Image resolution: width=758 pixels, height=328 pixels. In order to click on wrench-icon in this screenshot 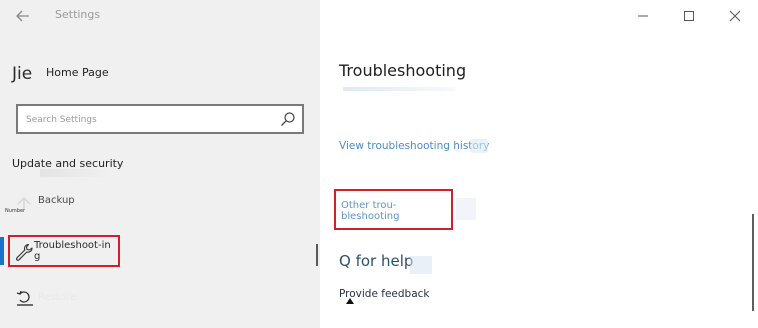, I will do `click(24, 252)`.